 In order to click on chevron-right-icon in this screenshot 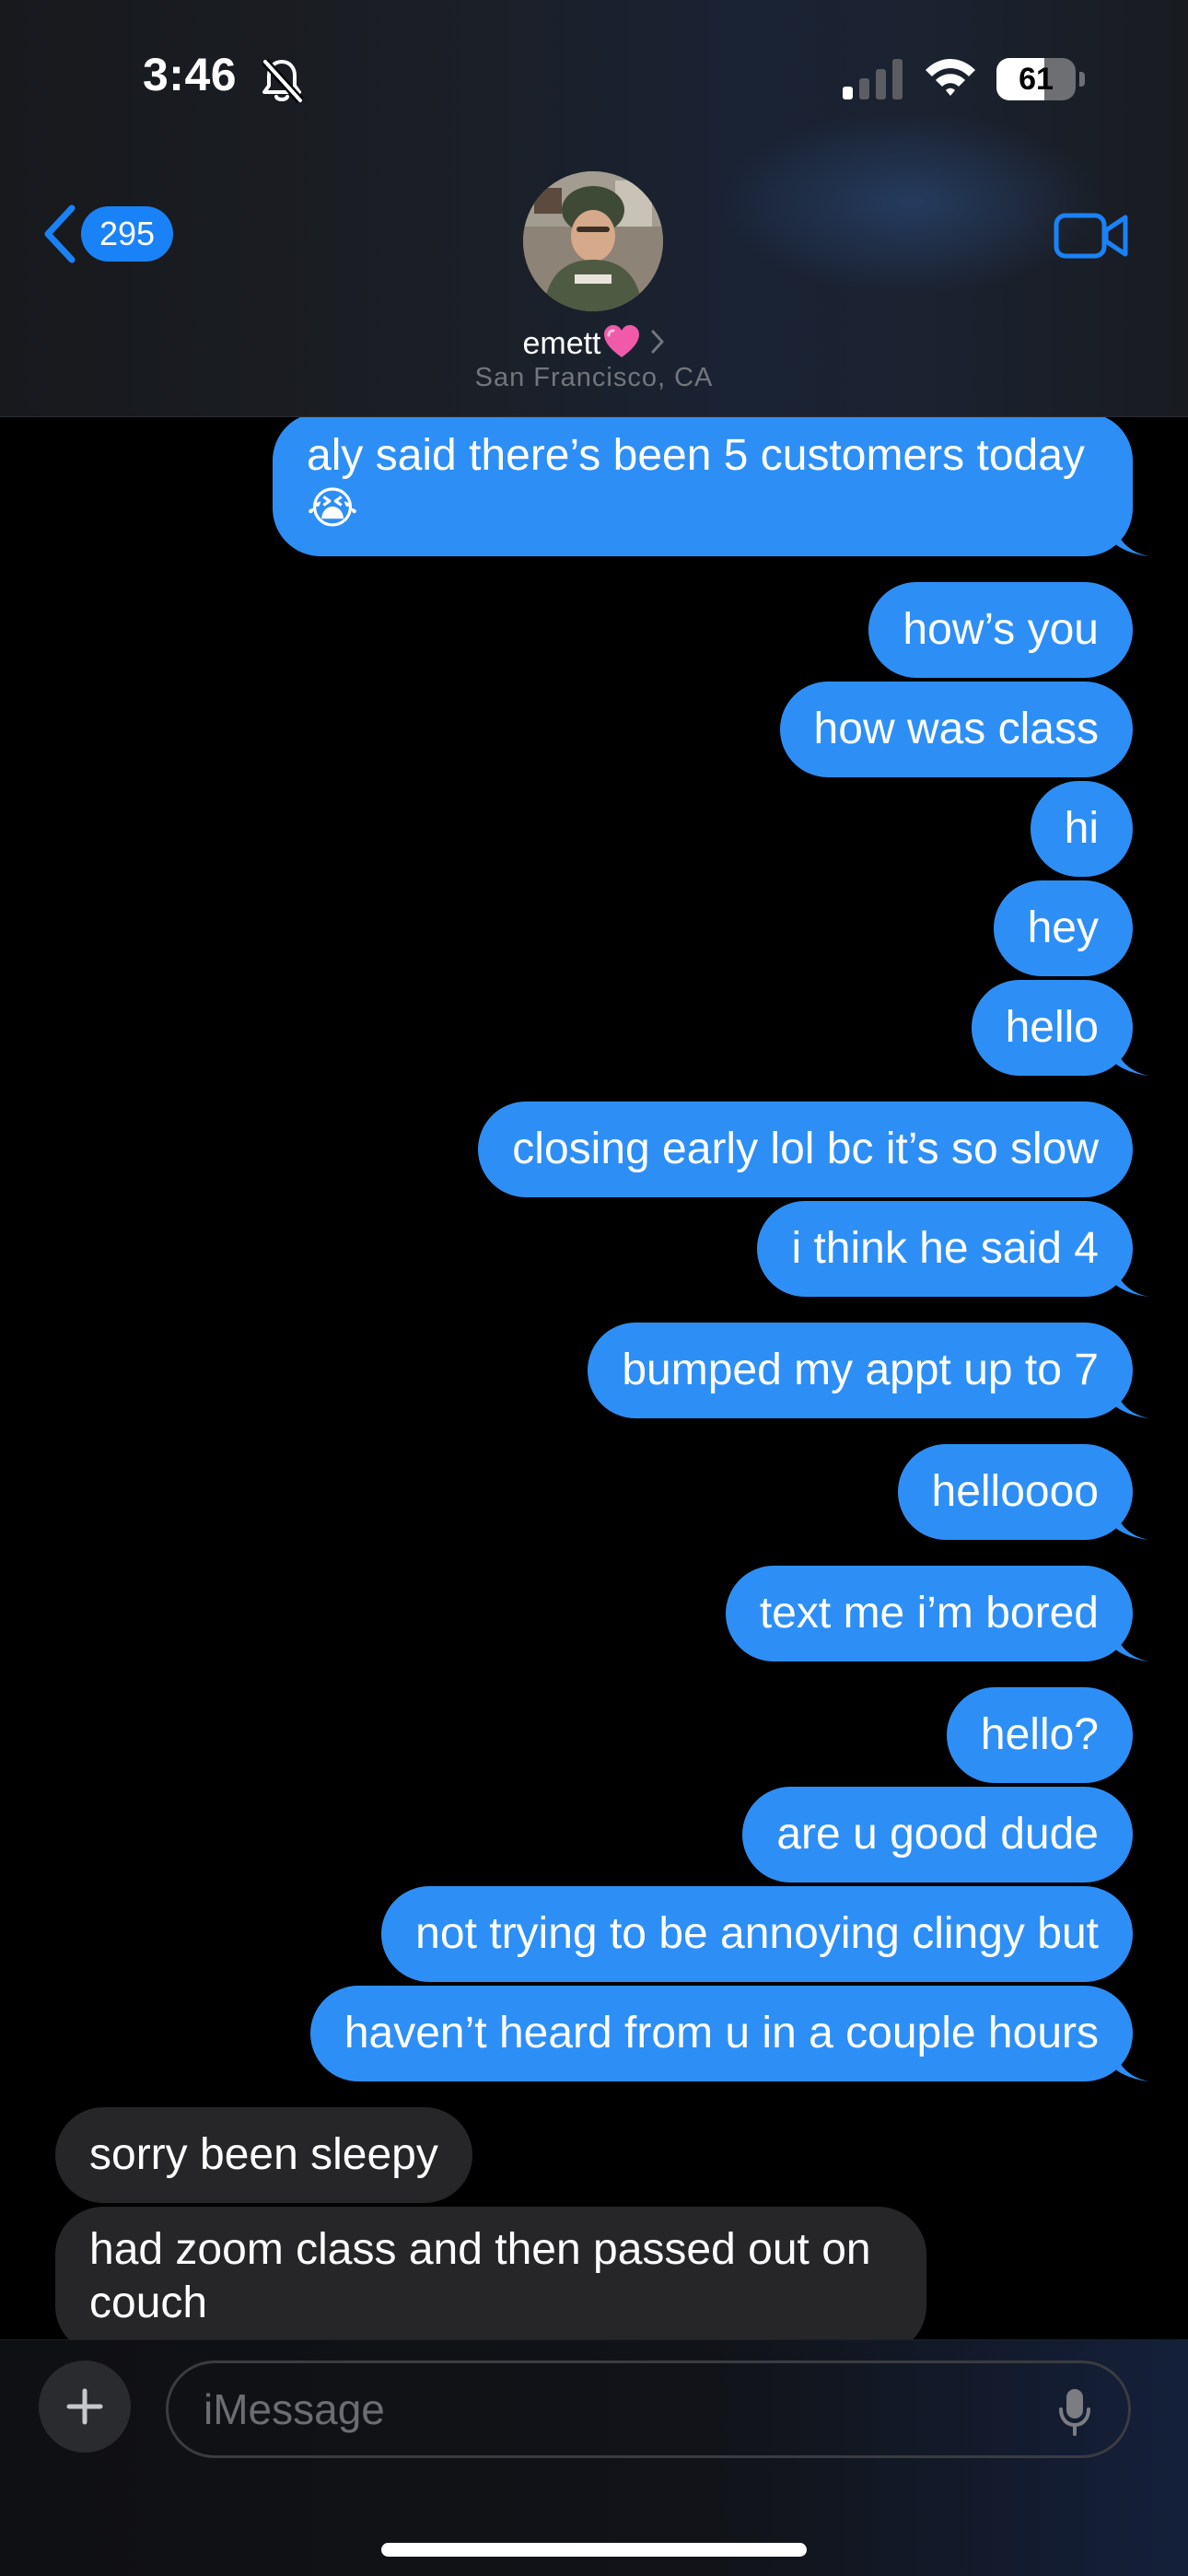, I will do `click(657, 342)`.